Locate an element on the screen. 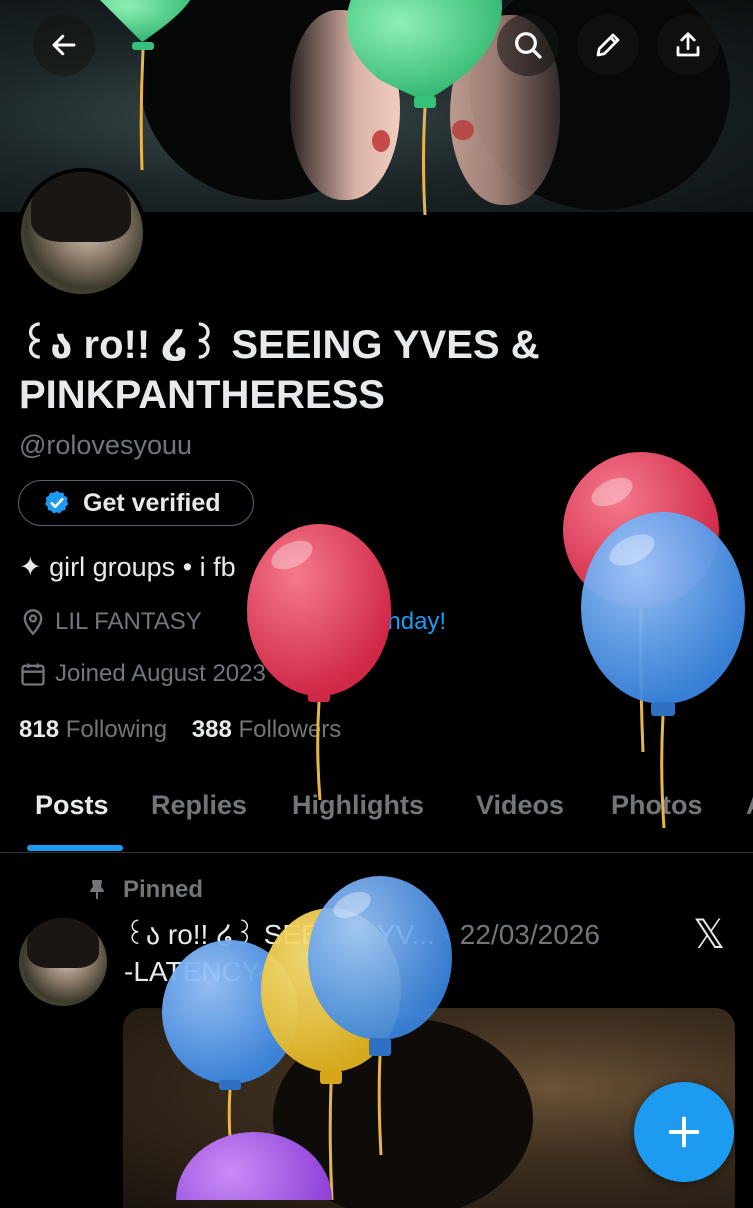 This screenshot has height=1208, width=753. search-button is located at coordinates (528, 45).